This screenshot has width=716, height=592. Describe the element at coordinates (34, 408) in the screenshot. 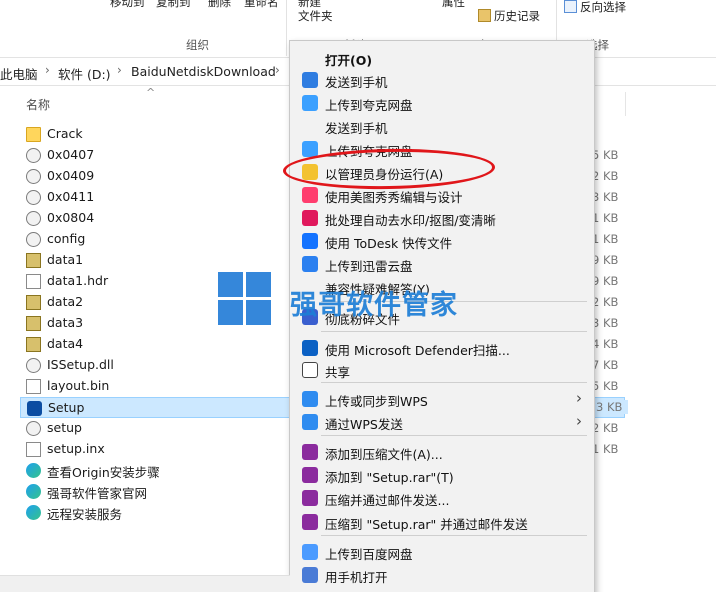

I see `setup-app-icon` at that location.